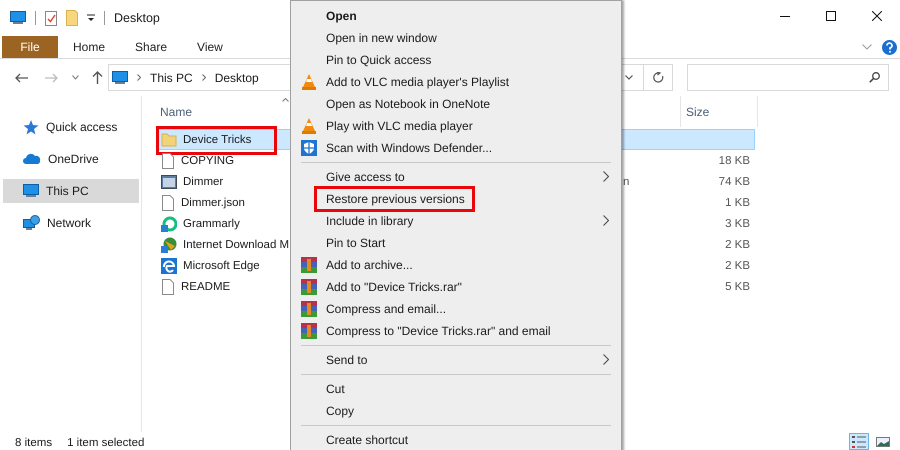 The image size is (900, 450). What do you see at coordinates (33, 443) in the screenshot?
I see `item-count: 8 items` at bounding box center [33, 443].